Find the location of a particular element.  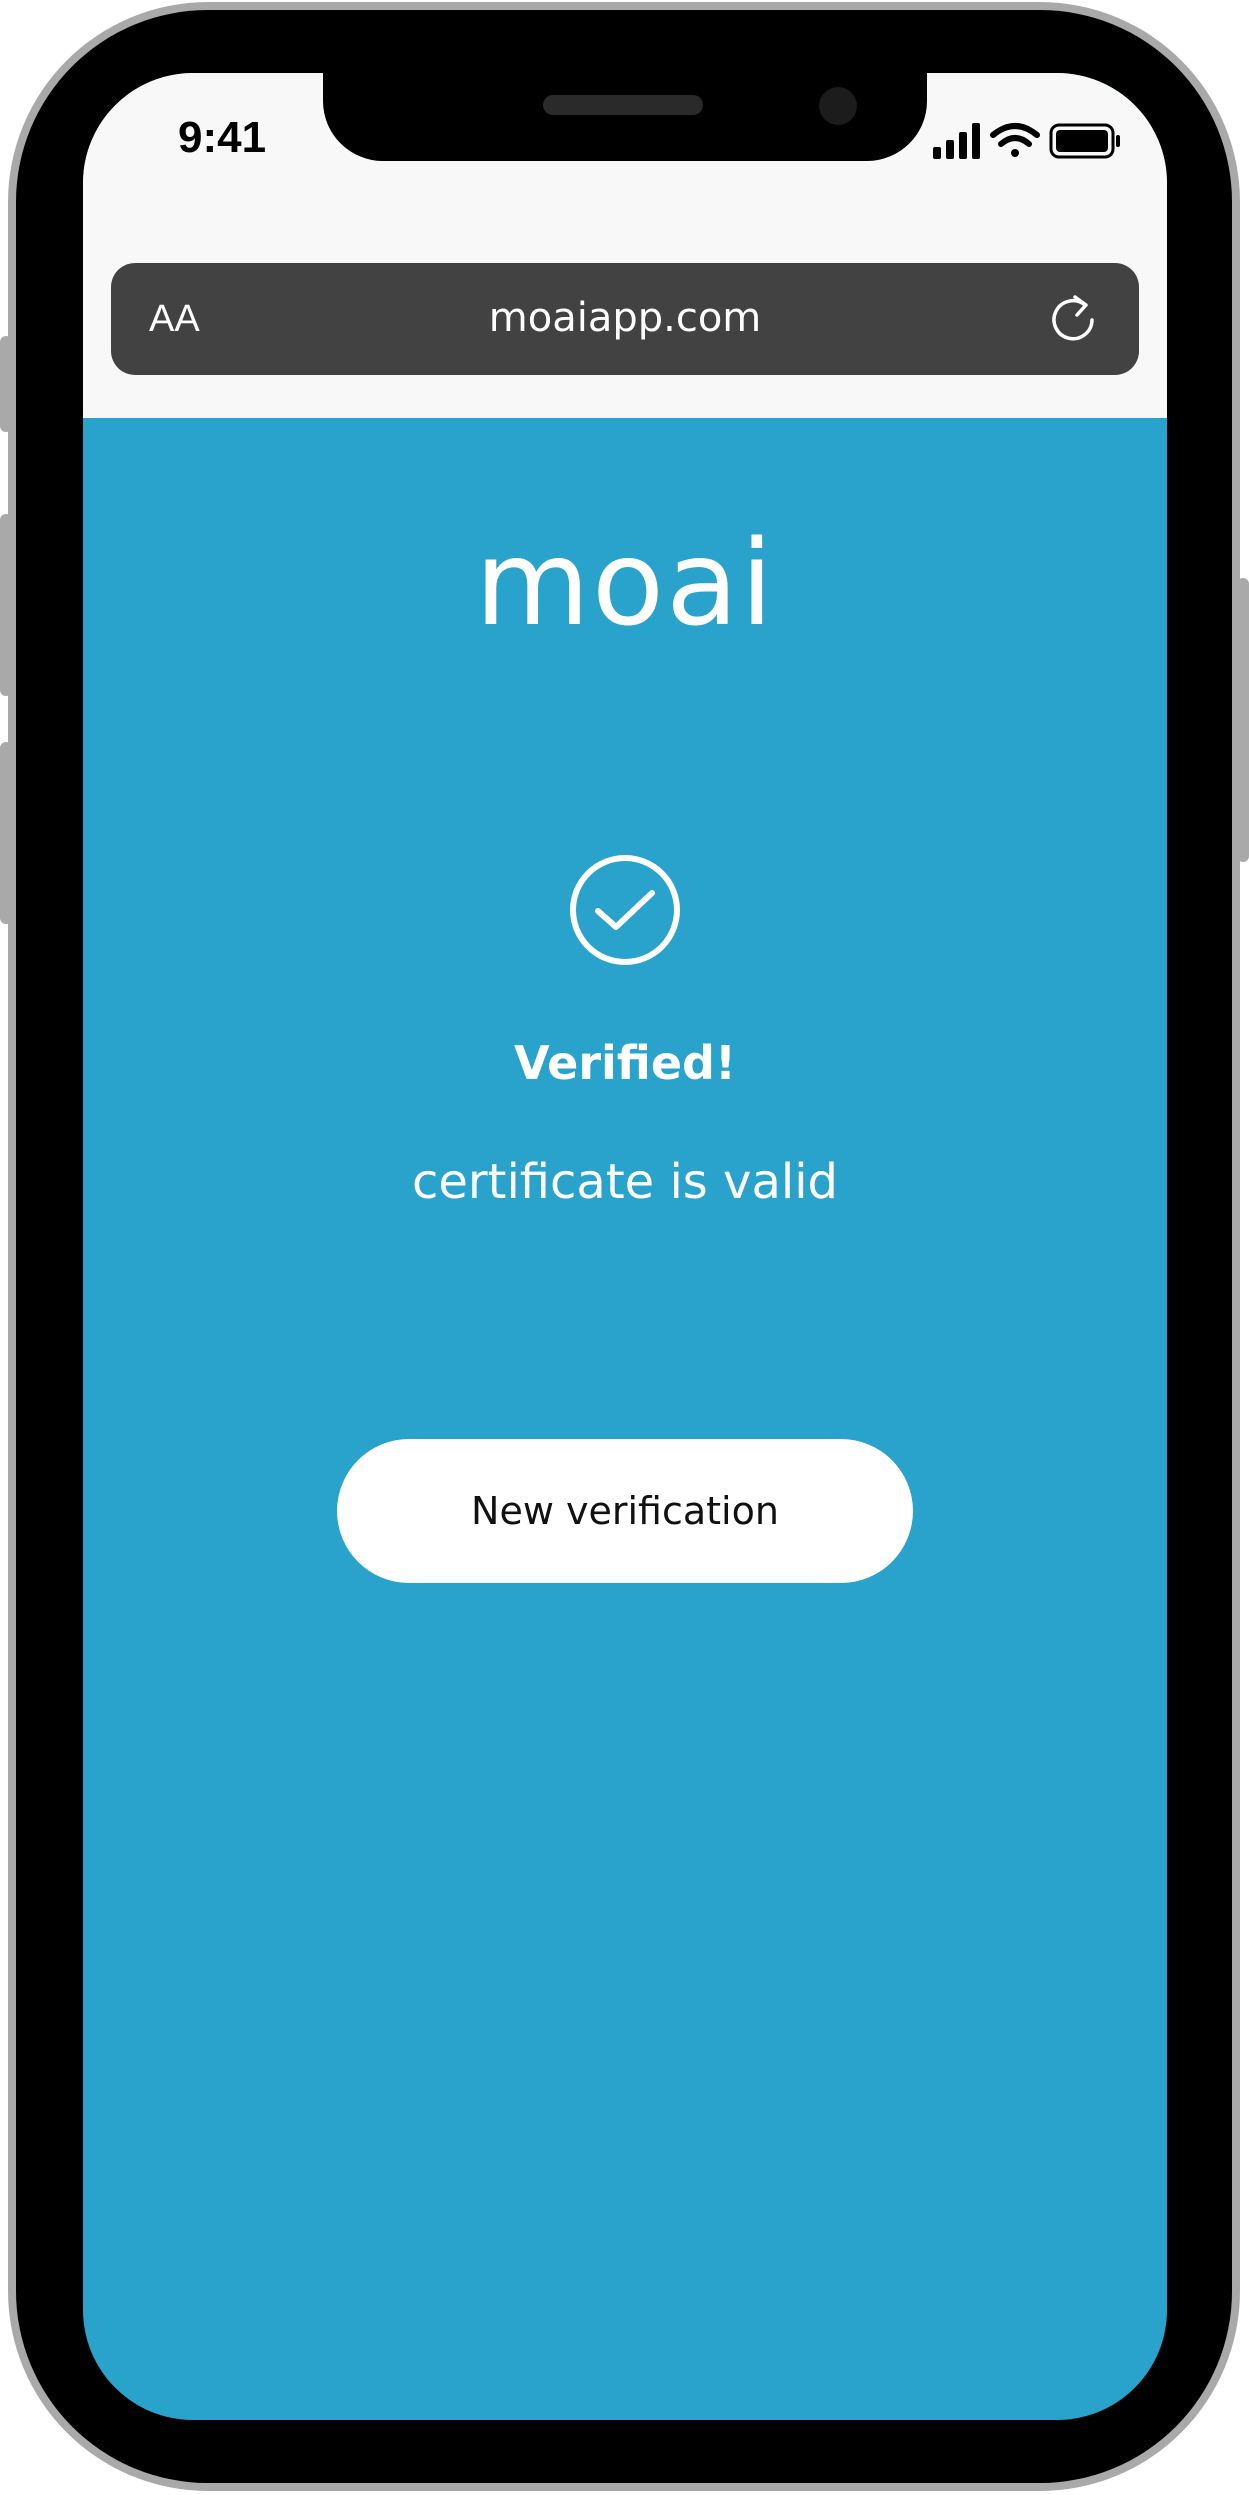

front-camera is located at coordinates (838, 106).